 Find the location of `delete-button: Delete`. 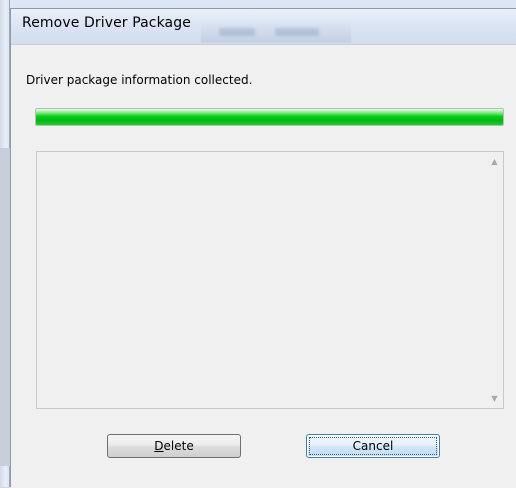

delete-button: Delete is located at coordinates (174, 446).